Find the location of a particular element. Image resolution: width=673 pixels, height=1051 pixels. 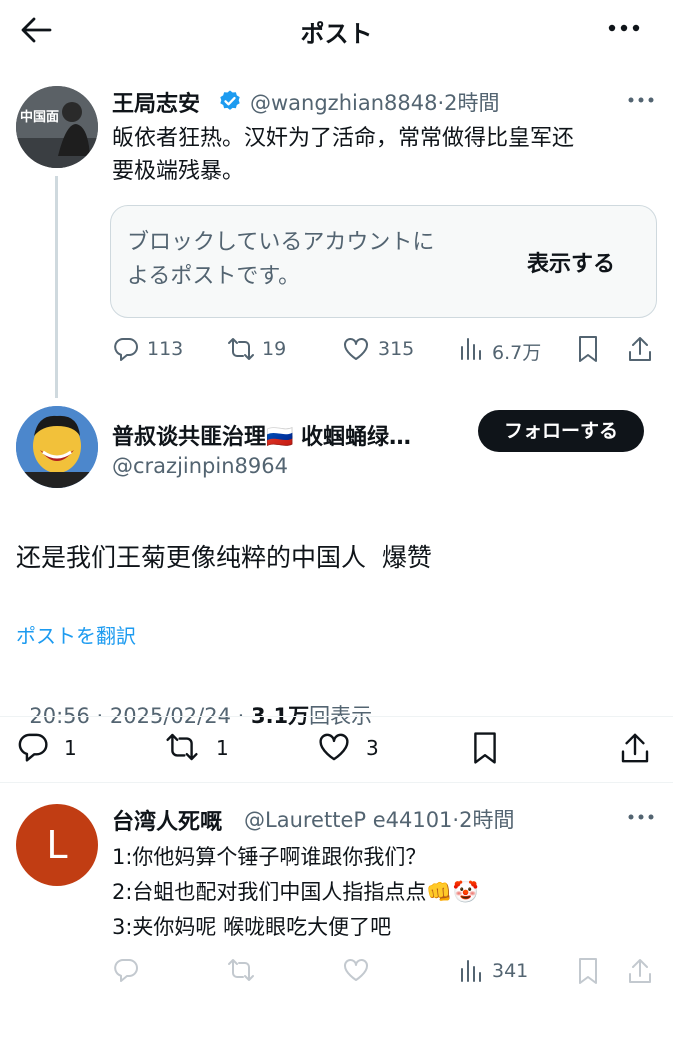

avatar-caption: 中国面 is located at coordinates (40, 117).